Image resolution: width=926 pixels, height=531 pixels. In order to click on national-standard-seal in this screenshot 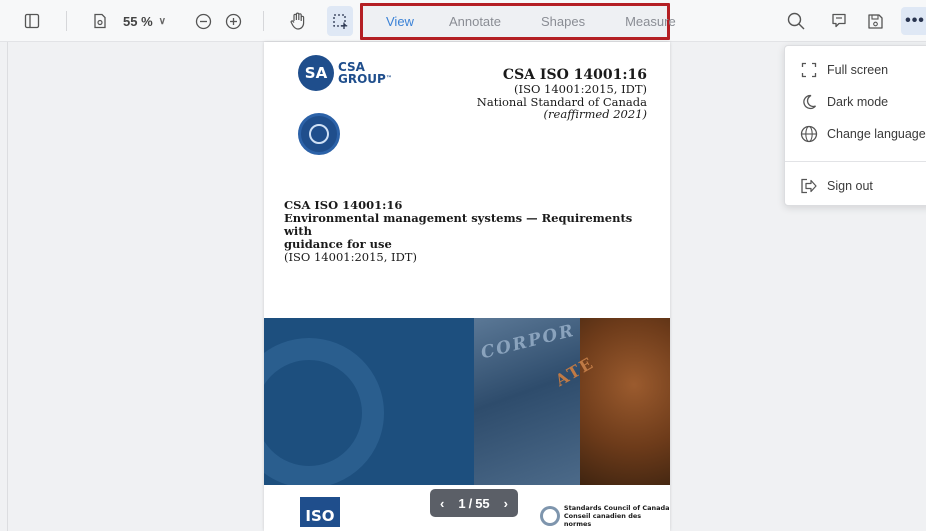, I will do `click(319, 134)`.